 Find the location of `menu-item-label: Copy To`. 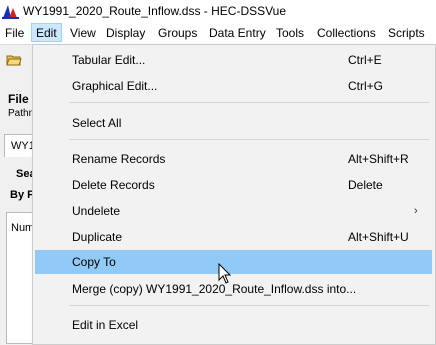

menu-item-label: Copy To is located at coordinates (94, 262).